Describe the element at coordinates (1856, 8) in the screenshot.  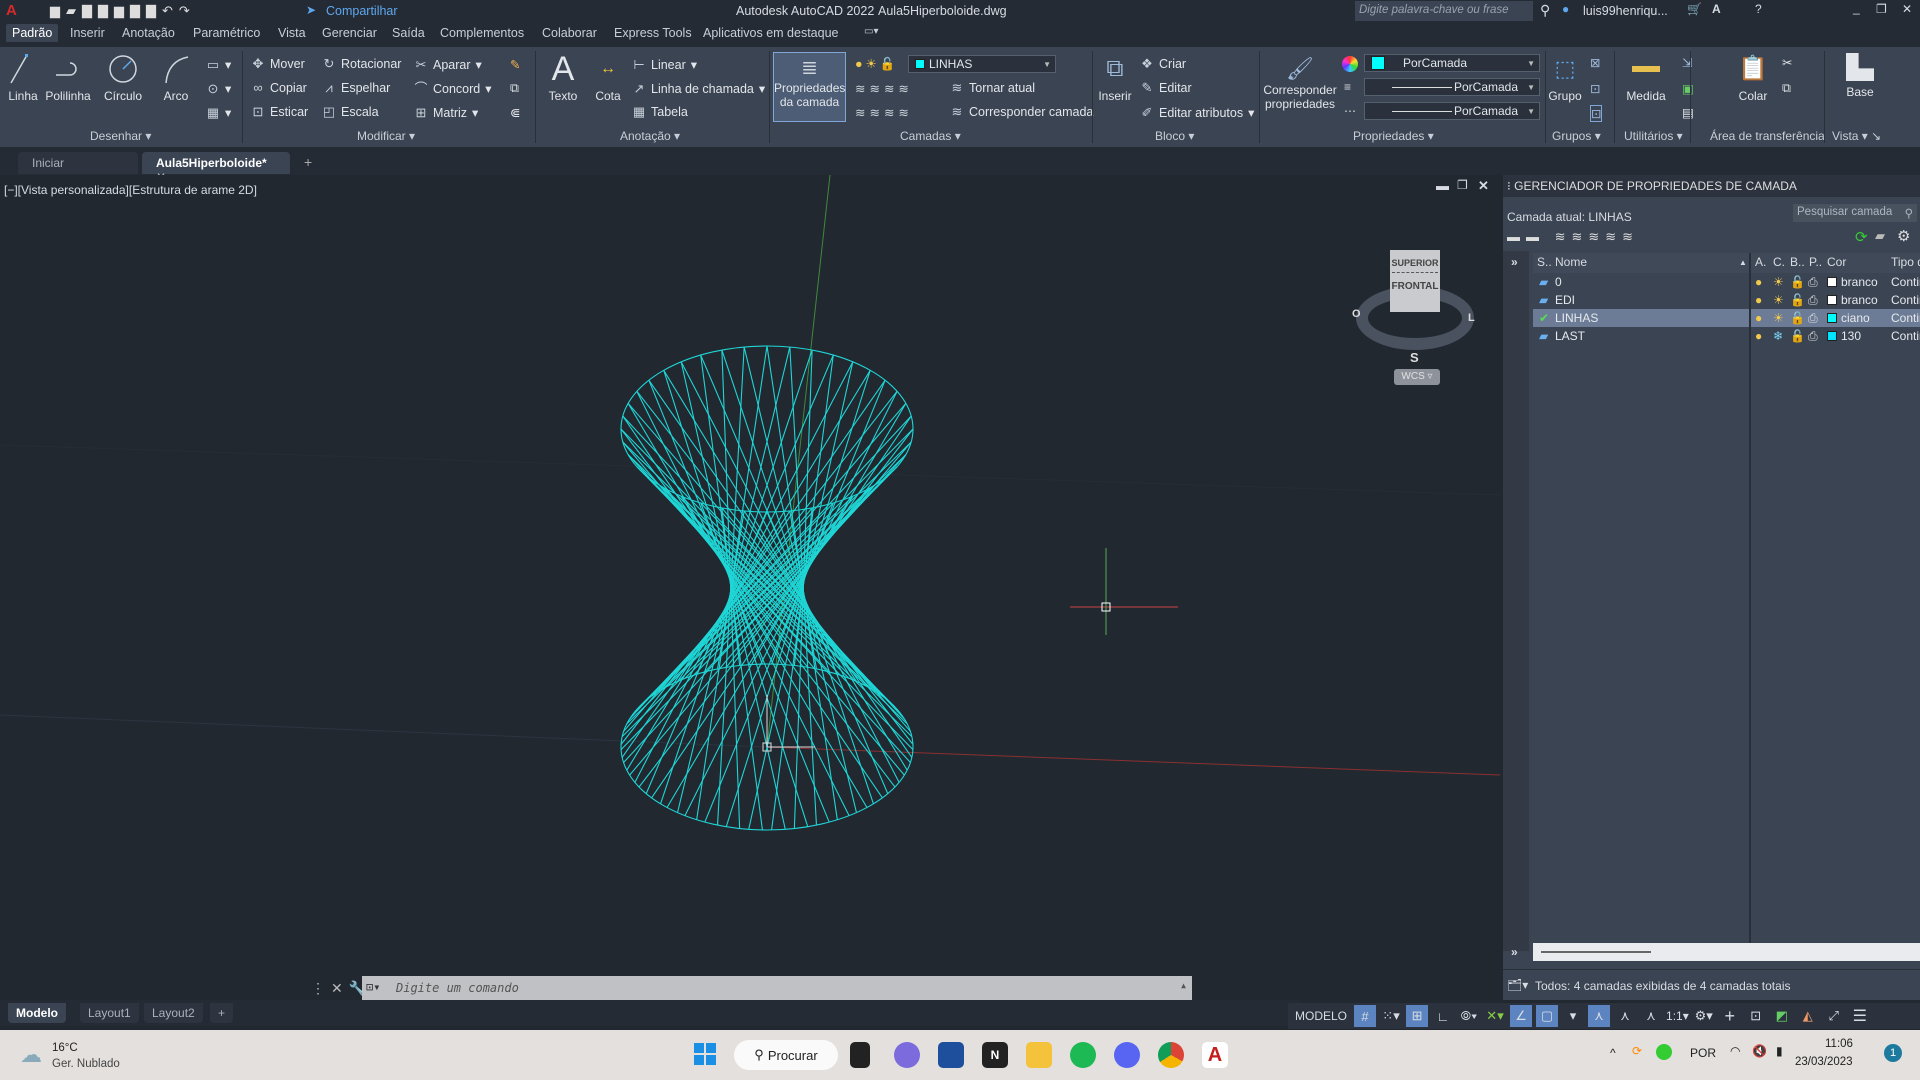
I see `minimize-icon: _` at that location.